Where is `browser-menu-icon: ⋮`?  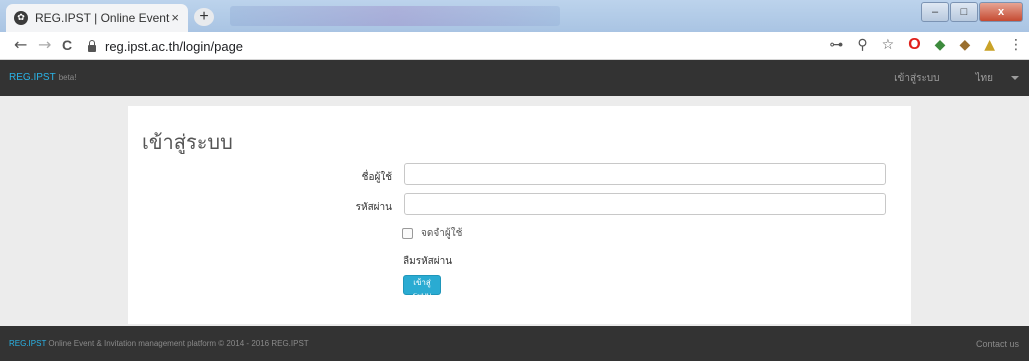 browser-menu-icon: ⋮ is located at coordinates (1016, 45).